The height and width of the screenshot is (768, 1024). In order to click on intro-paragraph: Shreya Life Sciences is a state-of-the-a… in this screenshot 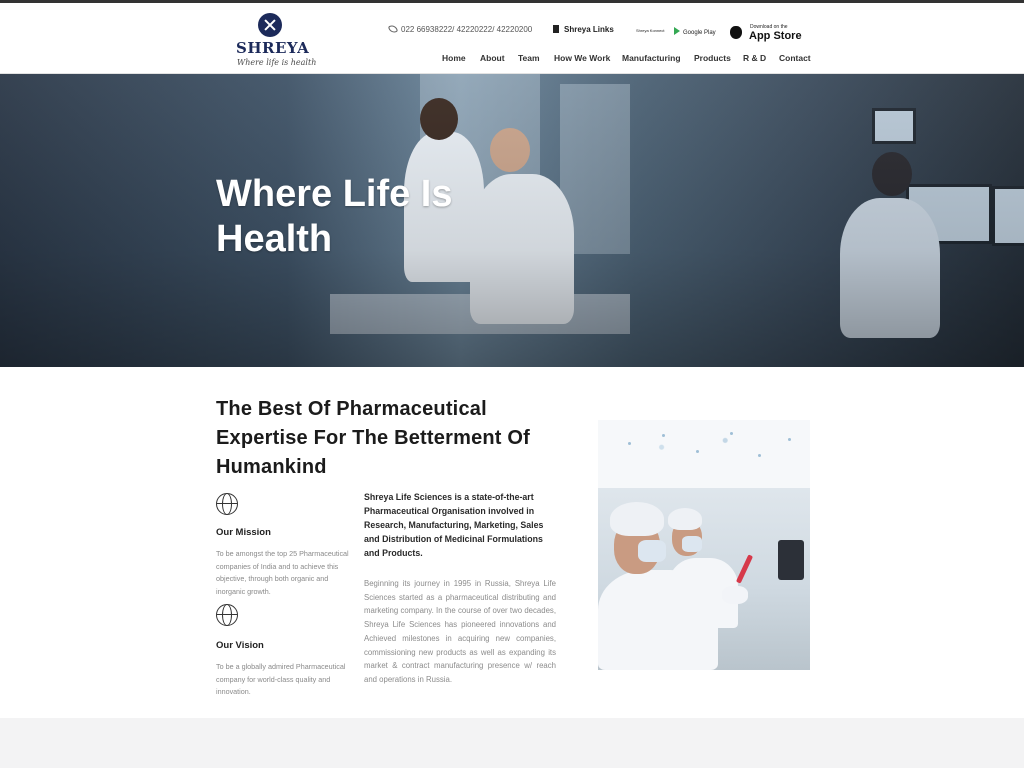, I will do `click(454, 525)`.